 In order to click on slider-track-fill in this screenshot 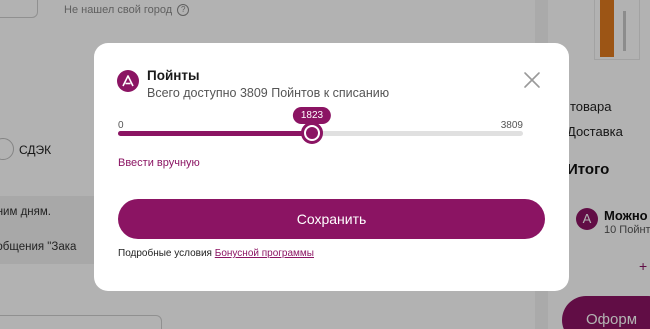, I will do `click(215, 133)`.